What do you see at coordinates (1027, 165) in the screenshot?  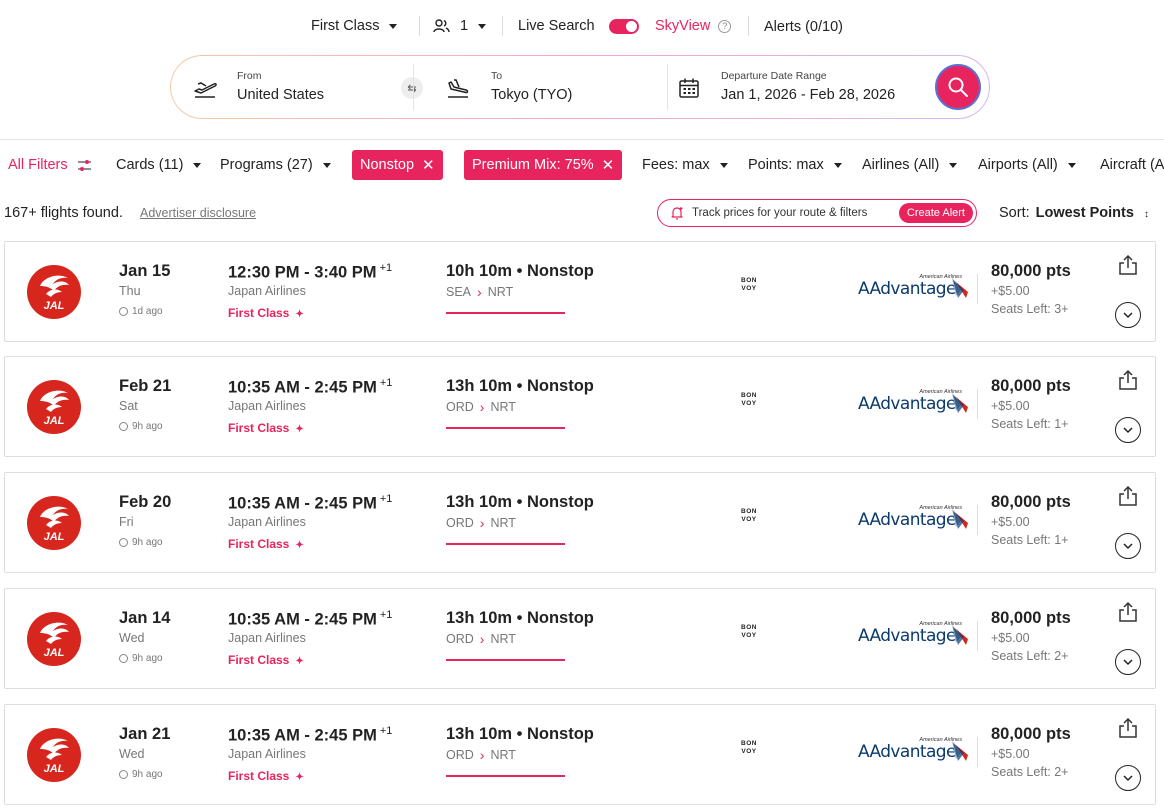 I see `airports-filter: Airports (All)` at bounding box center [1027, 165].